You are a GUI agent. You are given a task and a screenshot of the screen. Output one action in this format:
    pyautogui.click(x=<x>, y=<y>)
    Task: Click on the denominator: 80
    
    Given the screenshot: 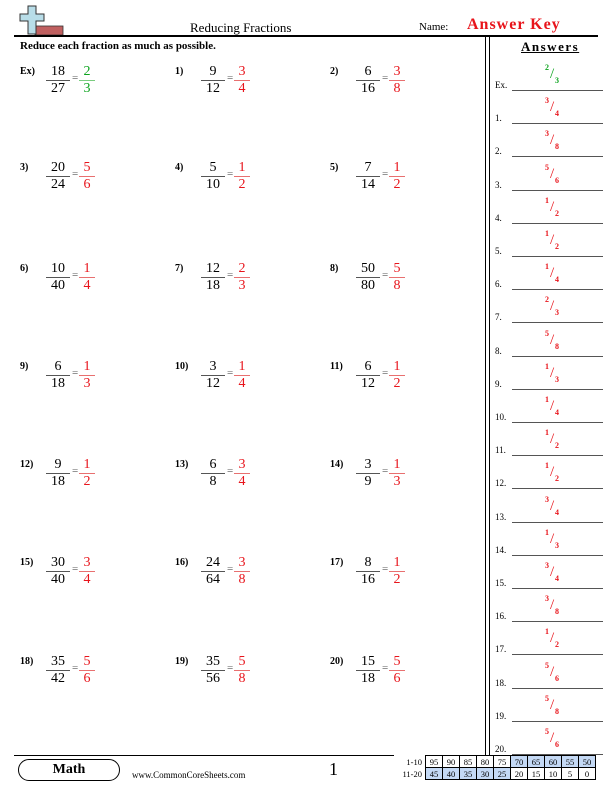 What is the action you would take?
    pyautogui.click(x=368, y=285)
    